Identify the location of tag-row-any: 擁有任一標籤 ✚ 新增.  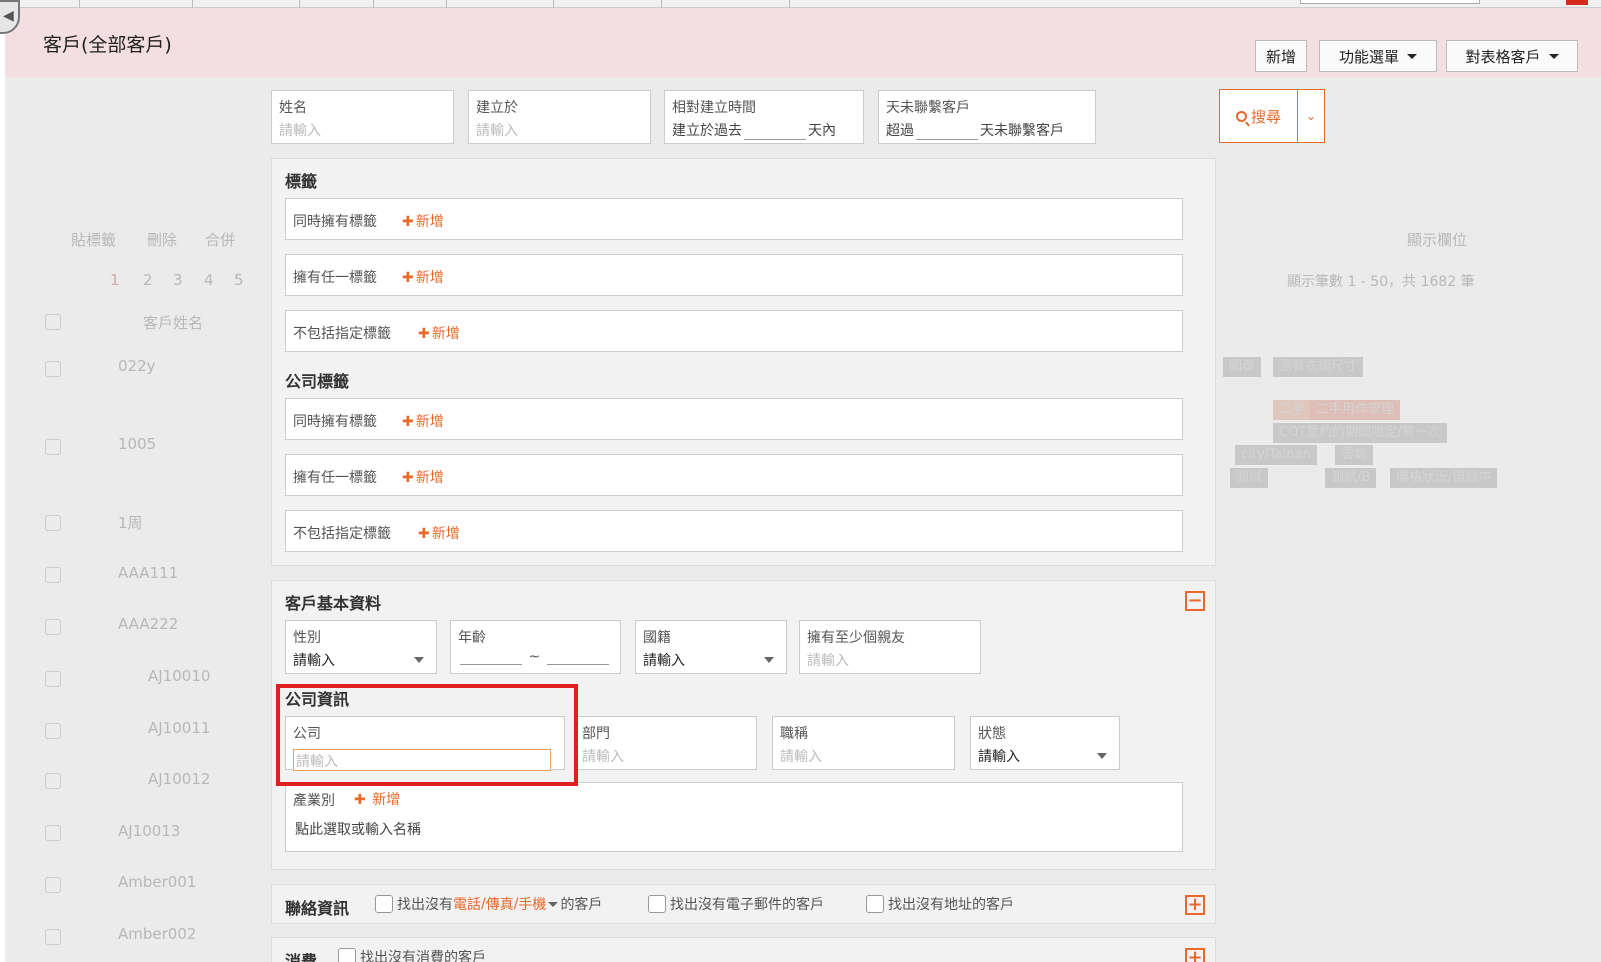
(734, 275).